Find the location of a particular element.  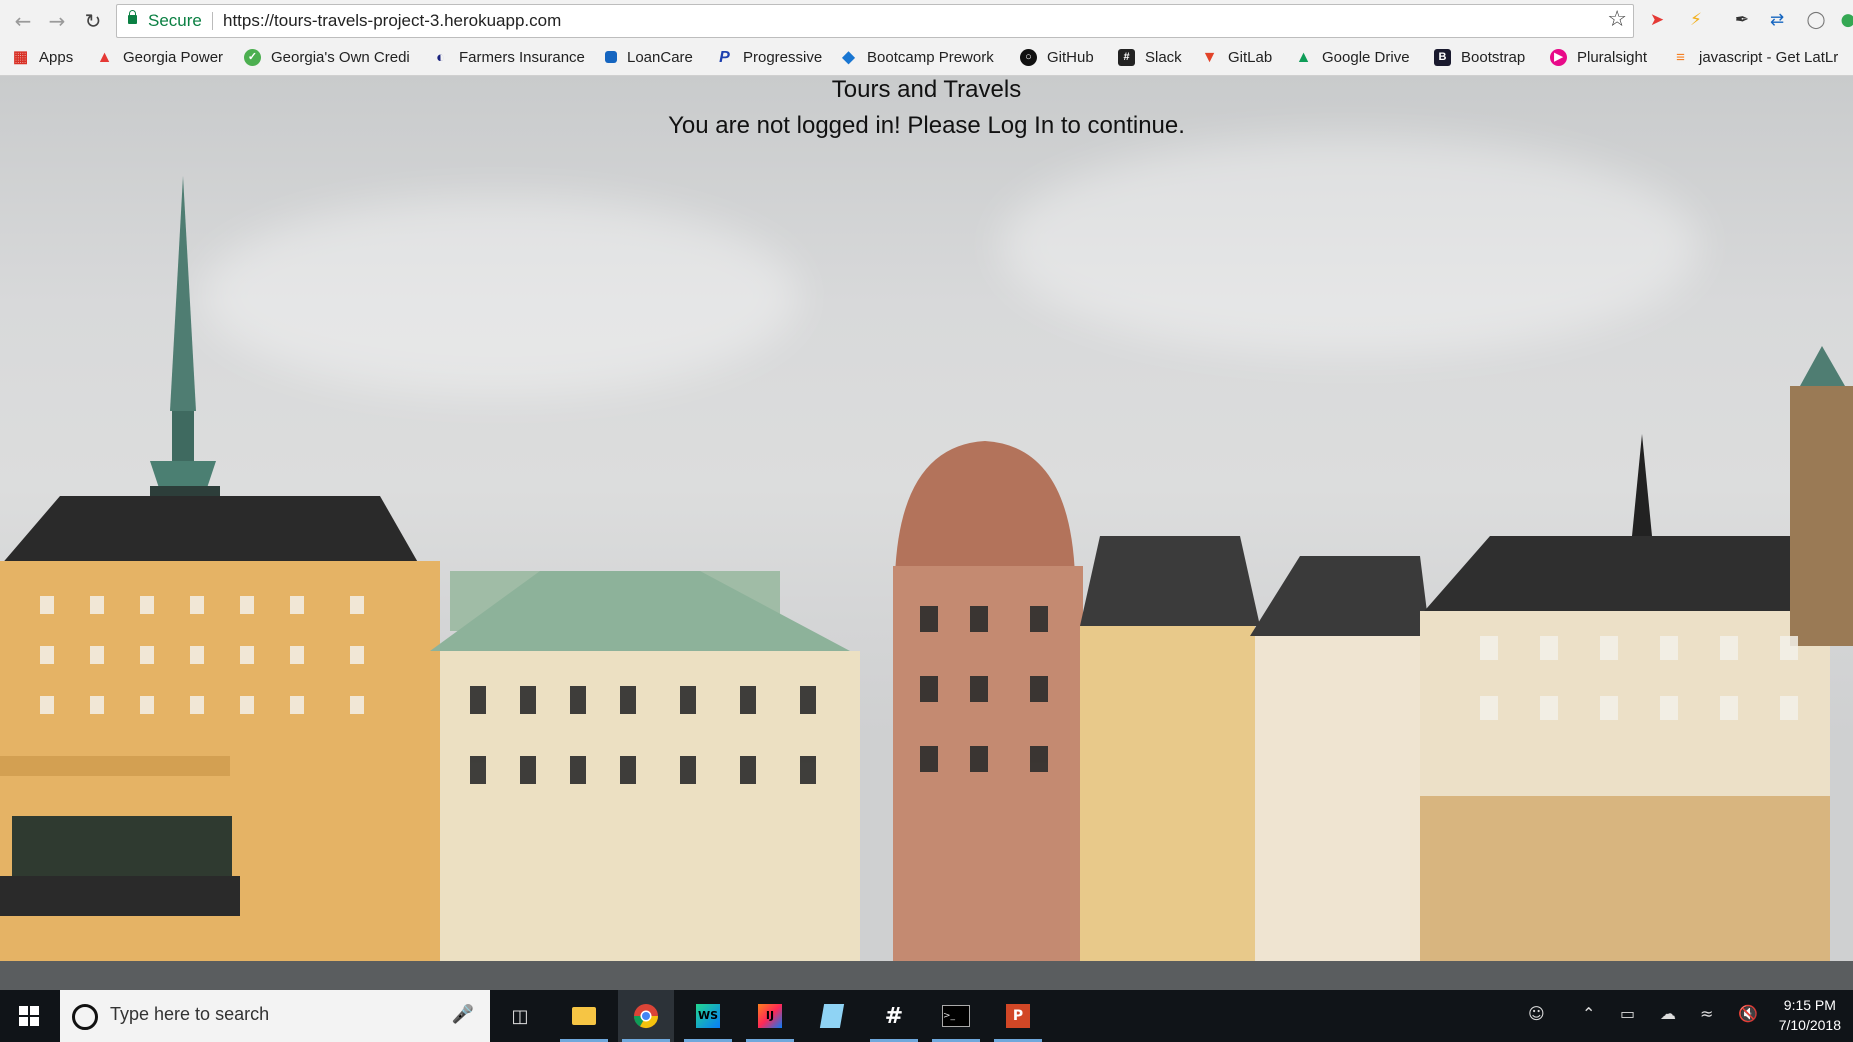

bookmark-label: Farmers Insurance is located at coordinates (522, 57).